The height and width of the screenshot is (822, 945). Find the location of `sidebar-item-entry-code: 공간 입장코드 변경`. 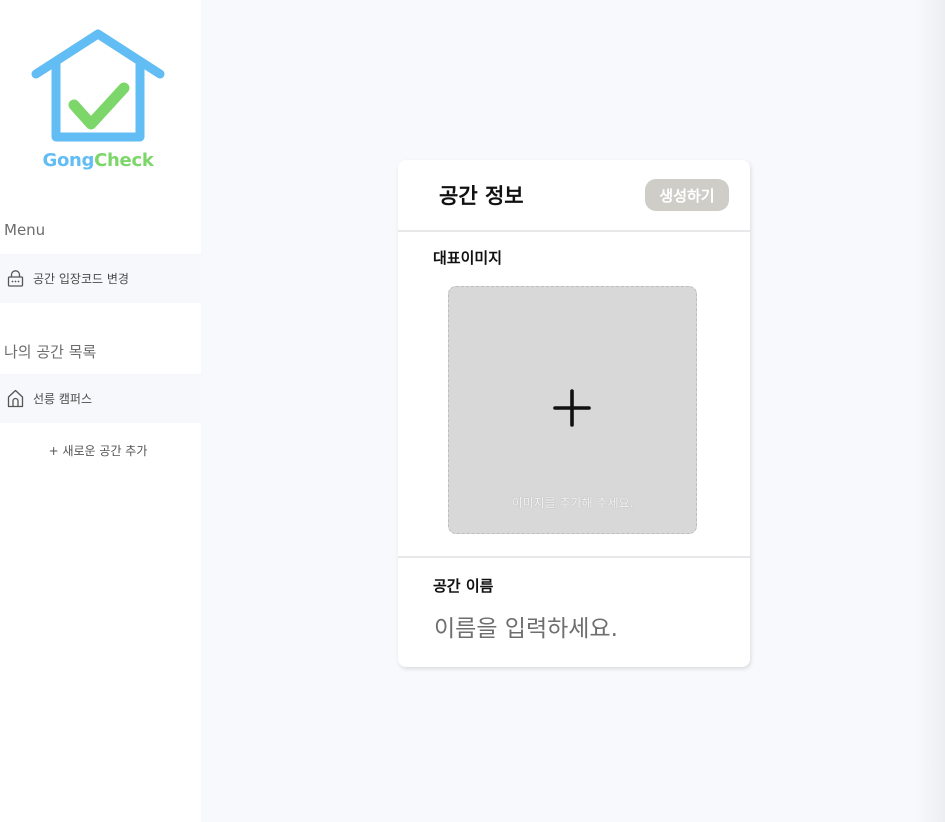

sidebar-item-entry-code: 공간 입장코드 변경 is located at coordinates (100, 278).